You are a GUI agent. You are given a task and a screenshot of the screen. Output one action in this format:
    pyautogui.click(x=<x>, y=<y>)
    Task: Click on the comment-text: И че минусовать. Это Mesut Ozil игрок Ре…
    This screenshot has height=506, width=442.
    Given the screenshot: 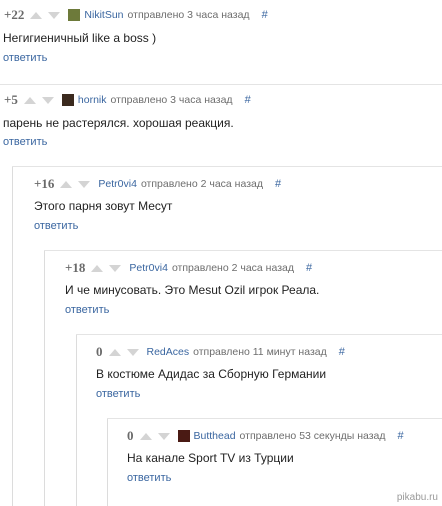 What is the action you would take?
    pyautogui.click(x=192, y=290)
    